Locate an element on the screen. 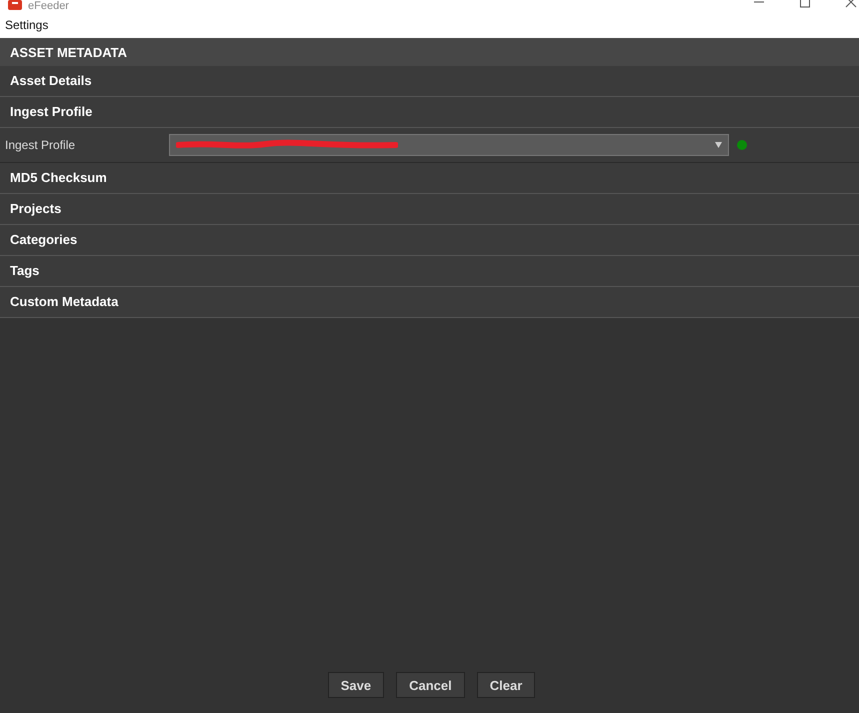 This screenshot has width=859, height=713. section-header: Projects is located at coordinates (429, 209).